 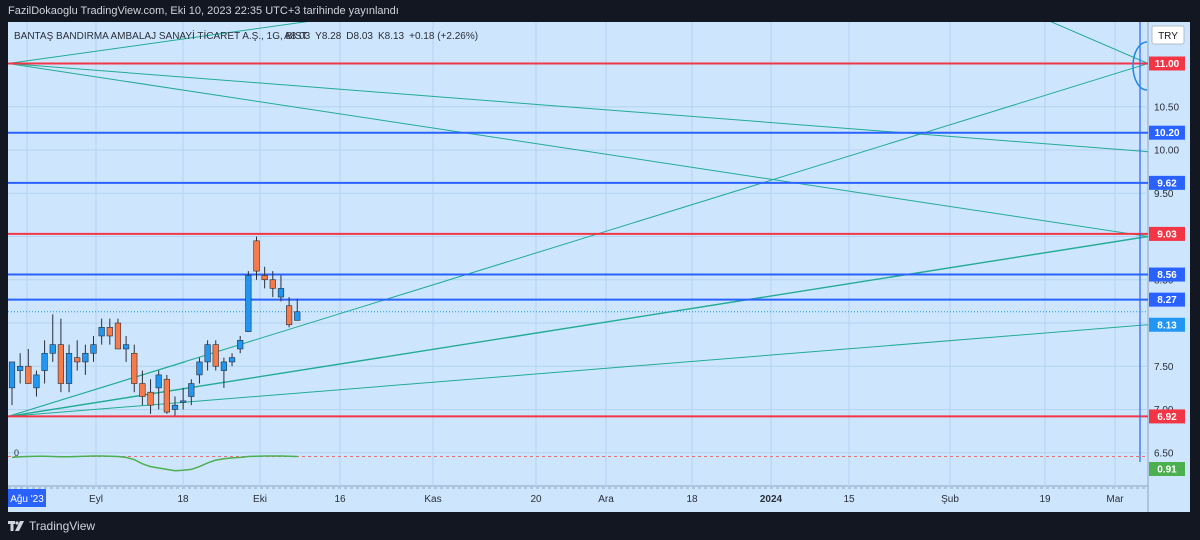 I want to click on level-label-9.62: 9.62, so click(x=1167, y=182).